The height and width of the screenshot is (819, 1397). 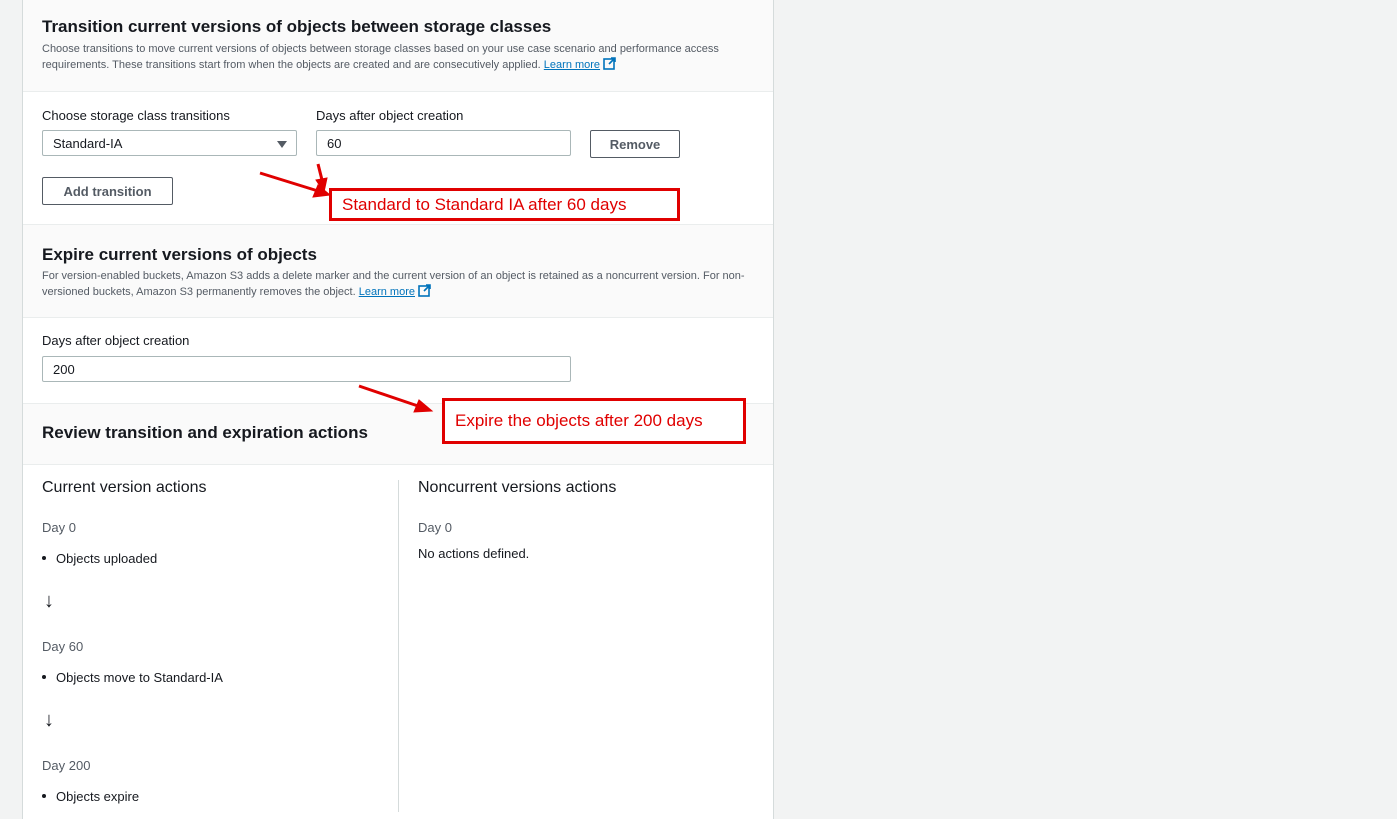 What do you see at coordinates (59, 527) in the screenshot?
I see `current-step-day: Day 0` at bounding box center [59, 527].